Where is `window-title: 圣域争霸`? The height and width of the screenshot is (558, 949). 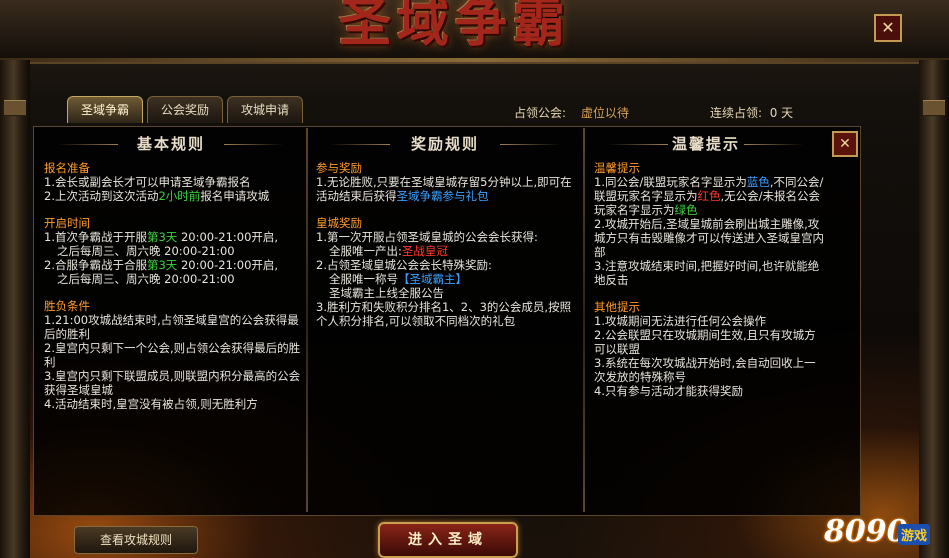
window-title: 圣域争霸 is located at coordinates (454, 27).